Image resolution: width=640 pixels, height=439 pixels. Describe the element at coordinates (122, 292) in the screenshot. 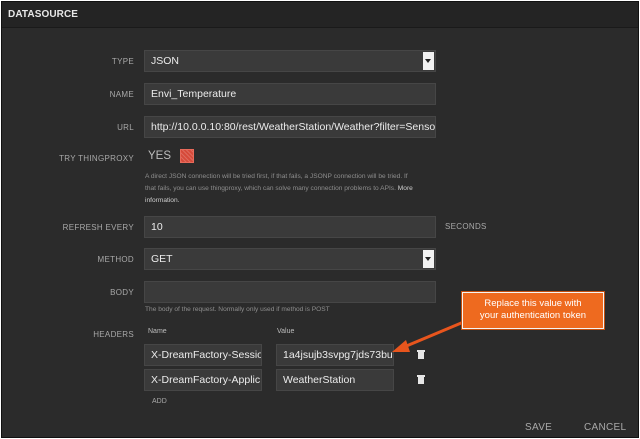

I see `body-label: BODY` at that location.